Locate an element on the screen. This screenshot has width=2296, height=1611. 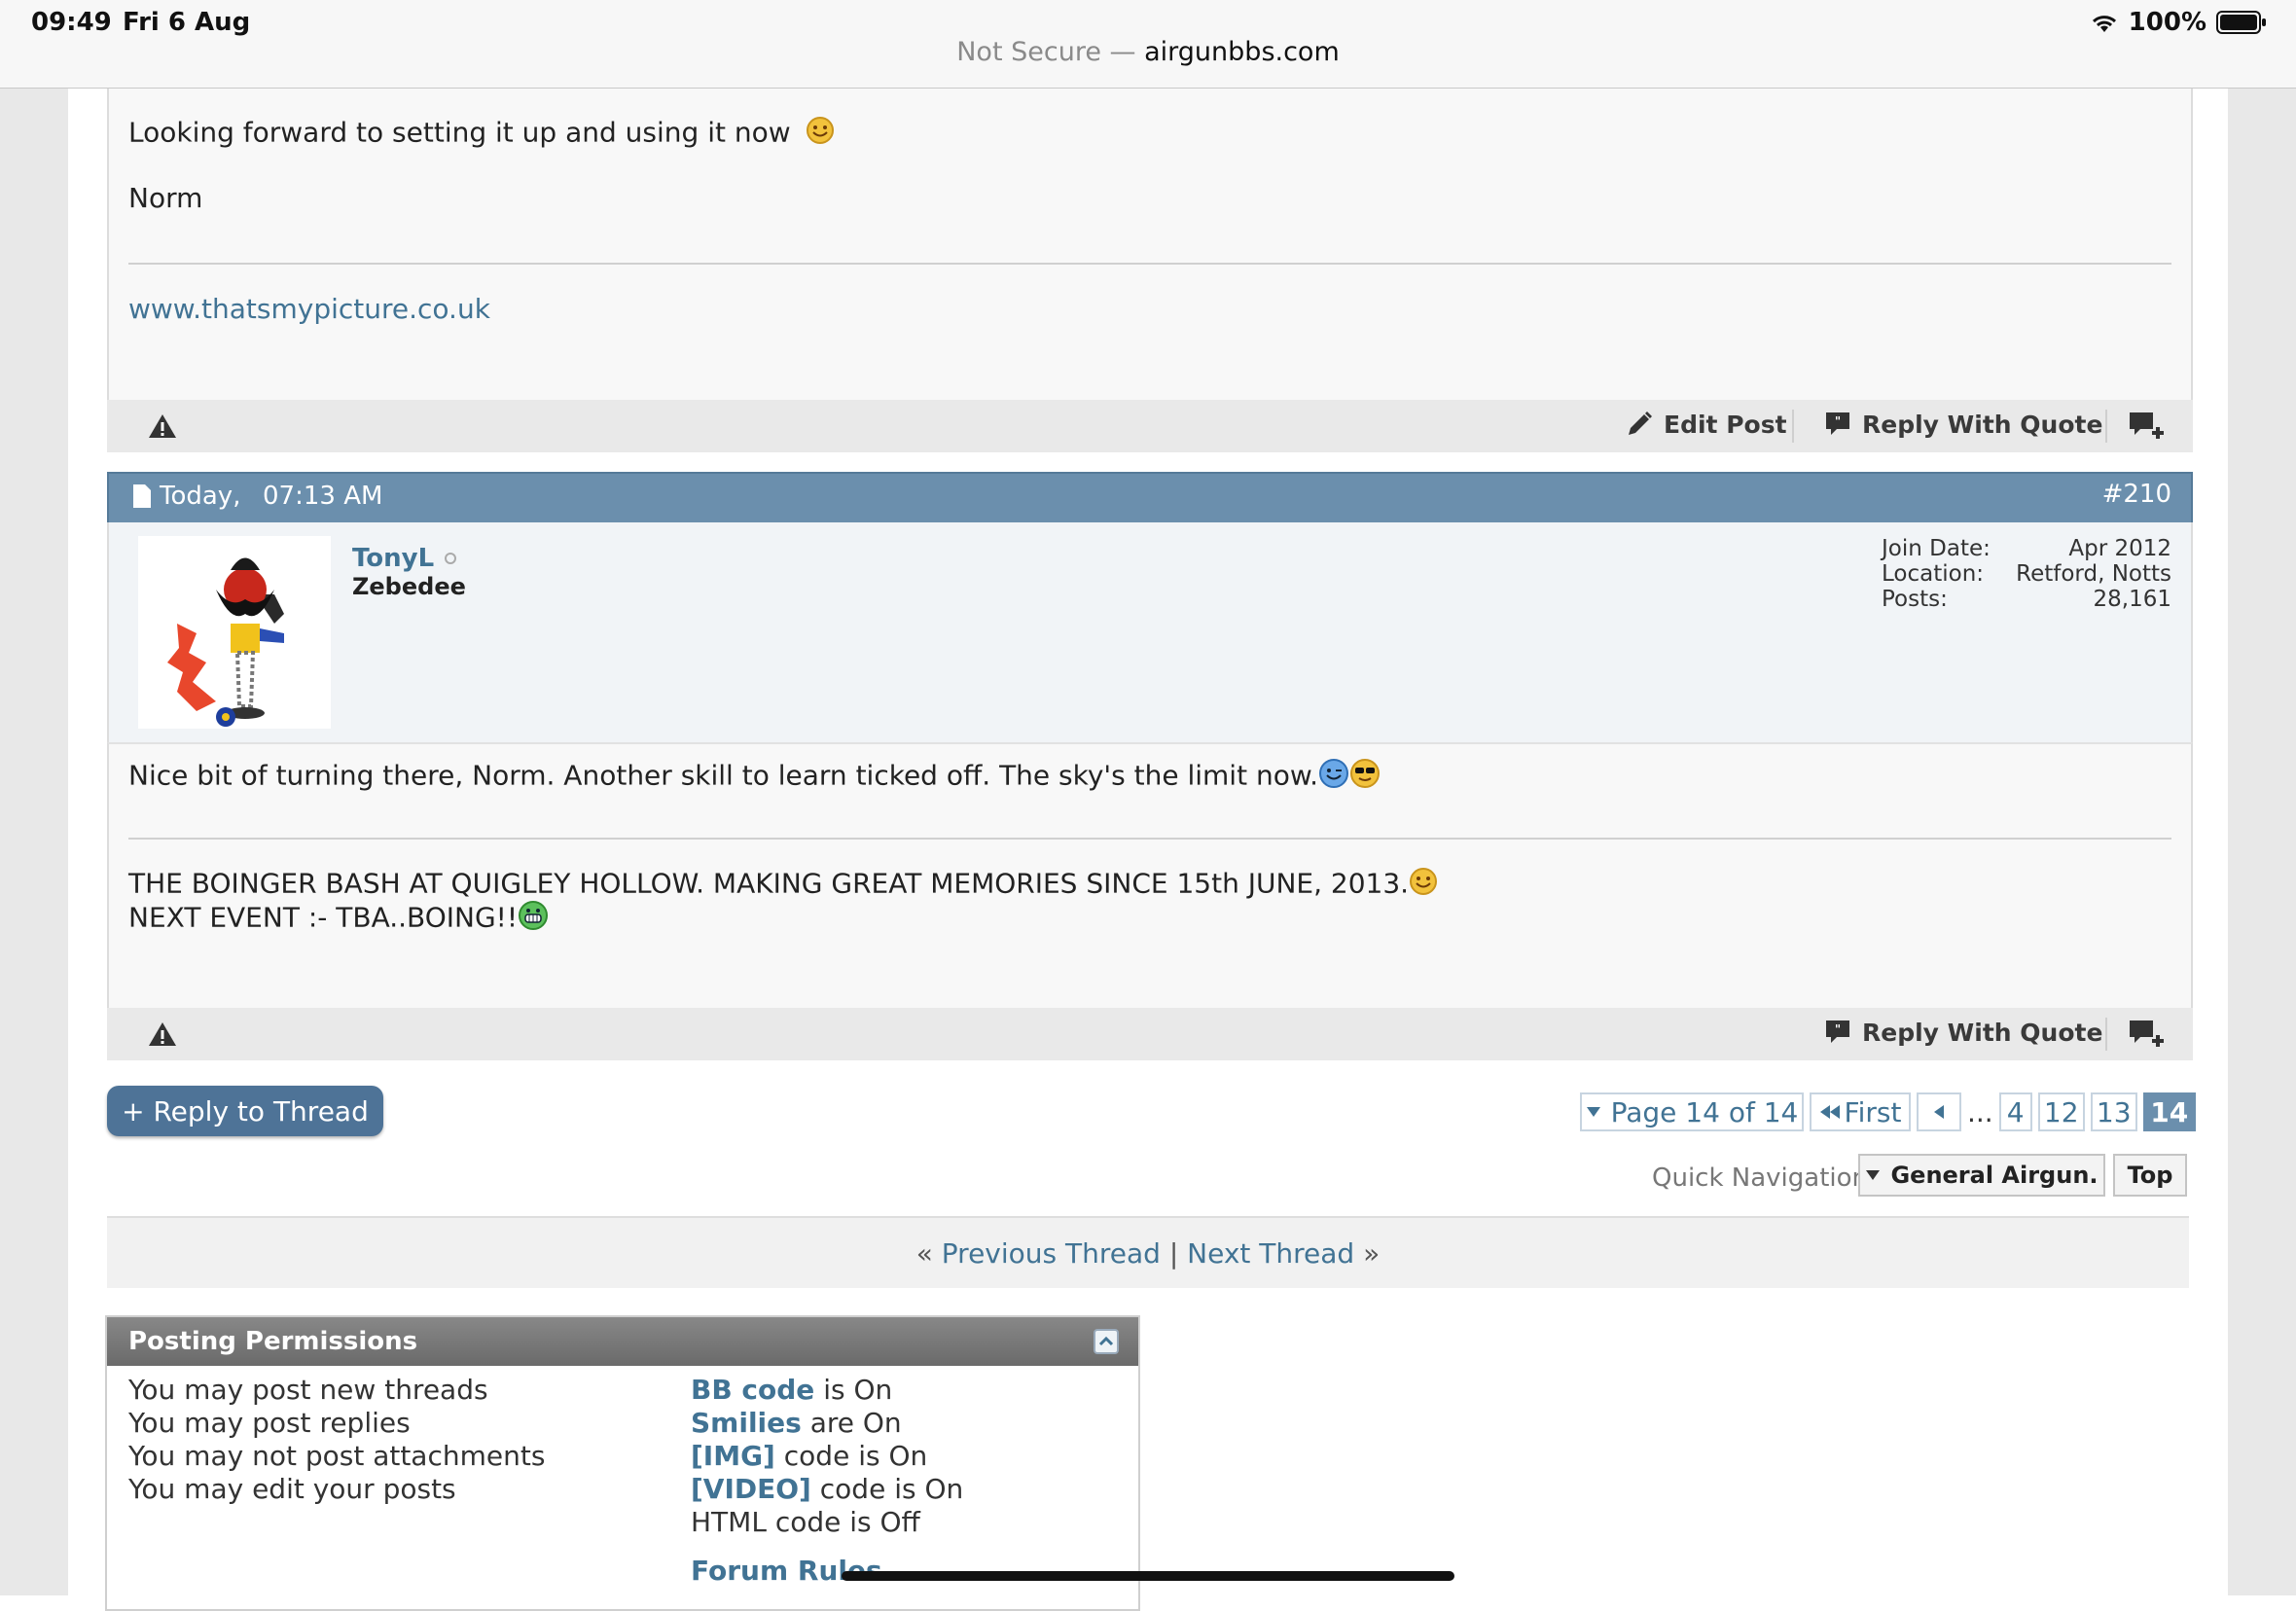
page-link-12: 12 is located at coordinates (2061, 1111).